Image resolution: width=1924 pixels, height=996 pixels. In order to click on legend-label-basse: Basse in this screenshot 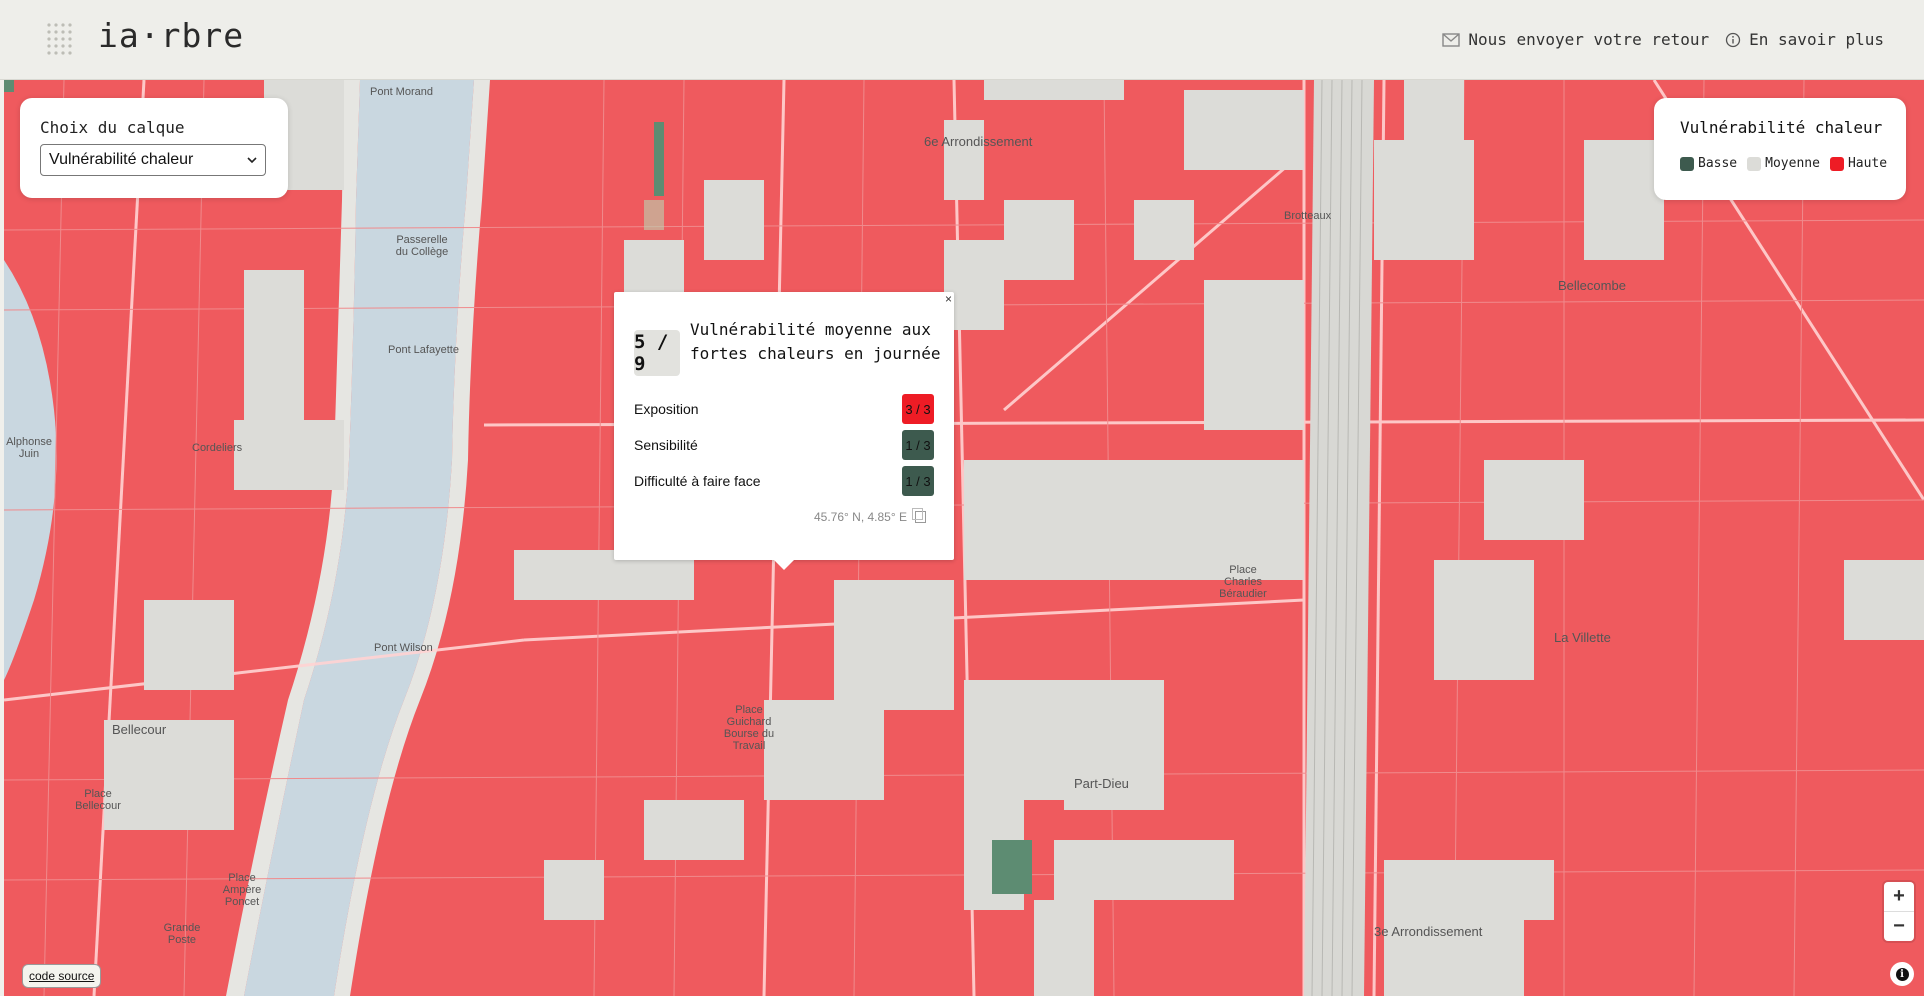, I will do `click(1718, 163)`.